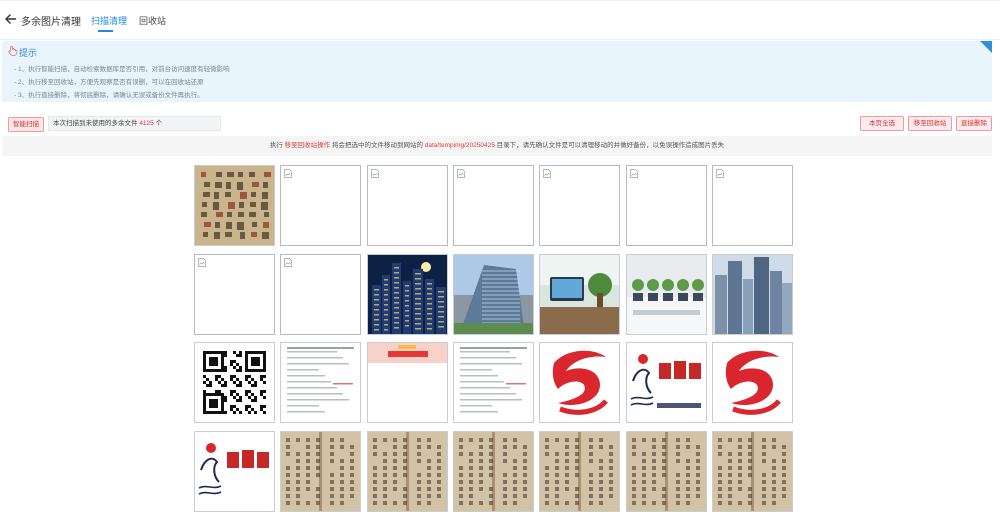  I want to click on count-prefix: 本次扫描到未使用的多余文件, so click(95, 123).